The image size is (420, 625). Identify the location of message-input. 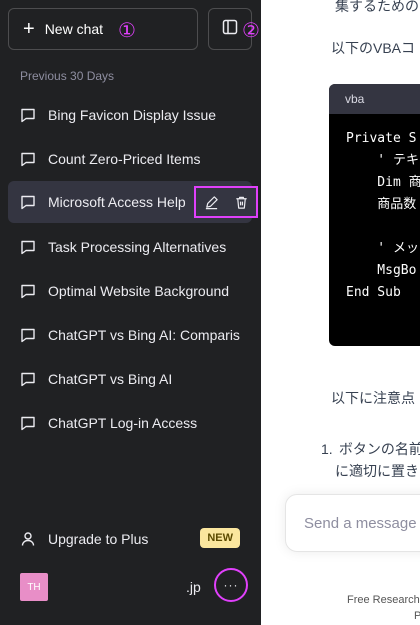
(361, 523).